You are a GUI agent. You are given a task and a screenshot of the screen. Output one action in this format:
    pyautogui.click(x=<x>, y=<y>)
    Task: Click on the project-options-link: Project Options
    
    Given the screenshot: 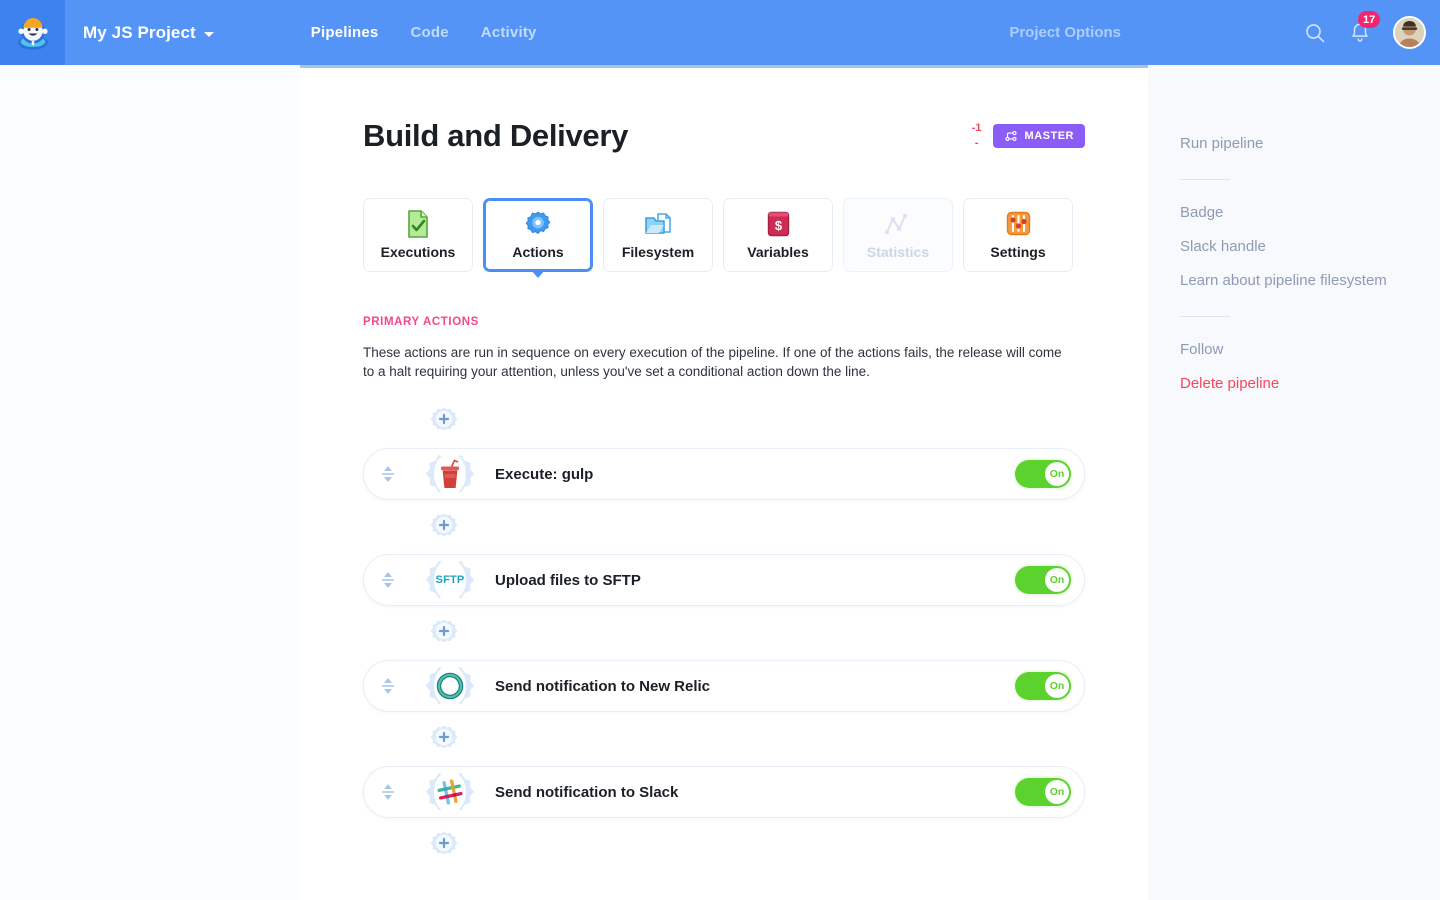 What is the action you would take?
    pyautogui.click(x=1065, y=32)
    